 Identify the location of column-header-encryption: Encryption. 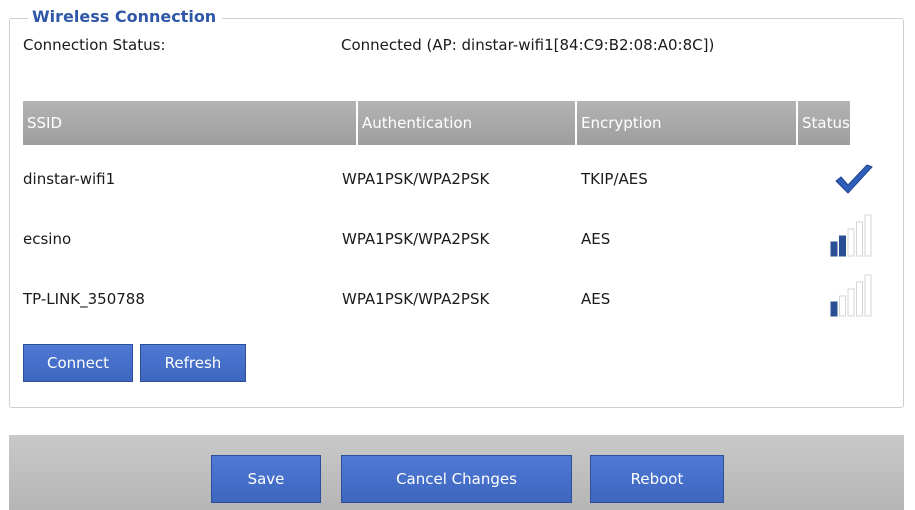
(687, 123).